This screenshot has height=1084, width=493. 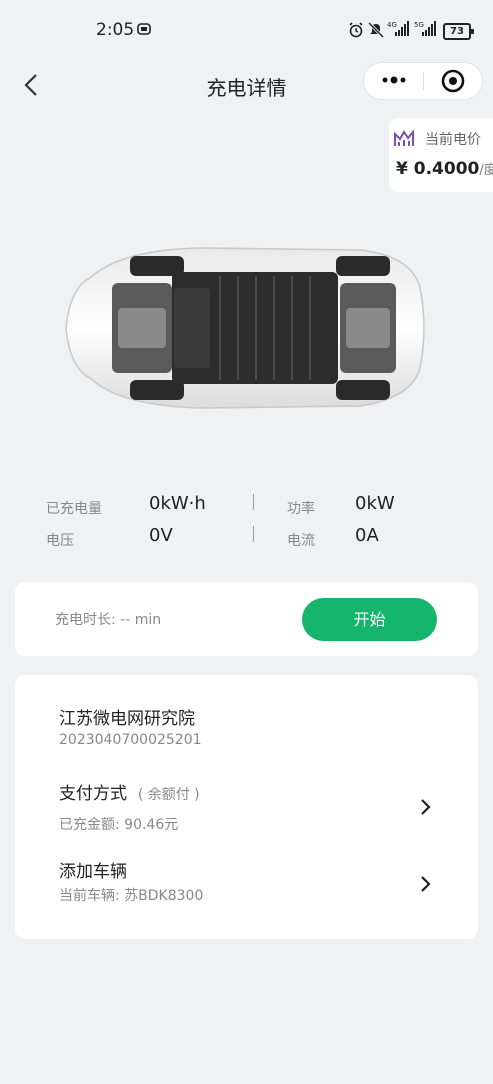 What do you see at coordinates (399, 31) in the screenshot?
I see `signal-4g-icon: 4G` at bounding box center [399, 31].